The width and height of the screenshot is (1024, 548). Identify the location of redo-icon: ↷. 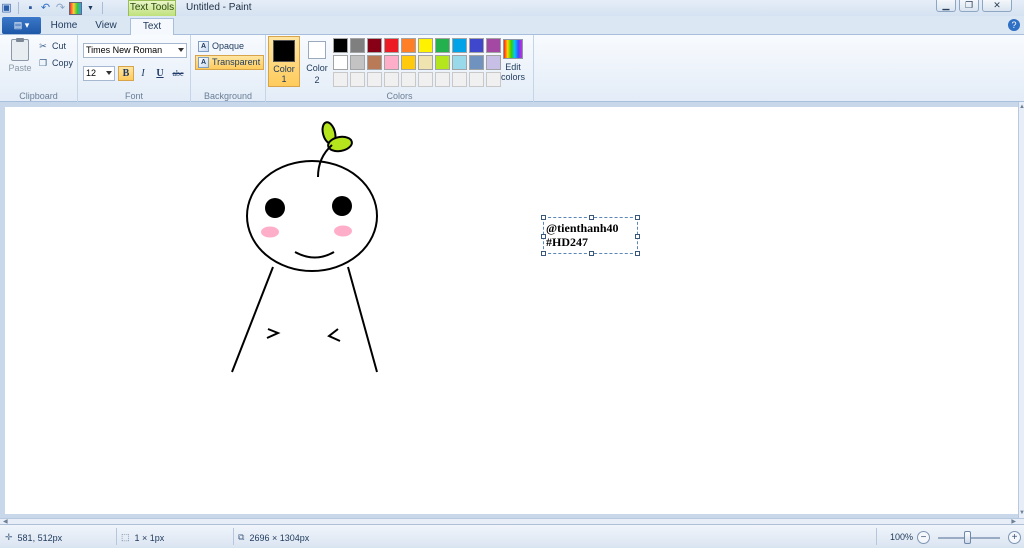
(60, 8).